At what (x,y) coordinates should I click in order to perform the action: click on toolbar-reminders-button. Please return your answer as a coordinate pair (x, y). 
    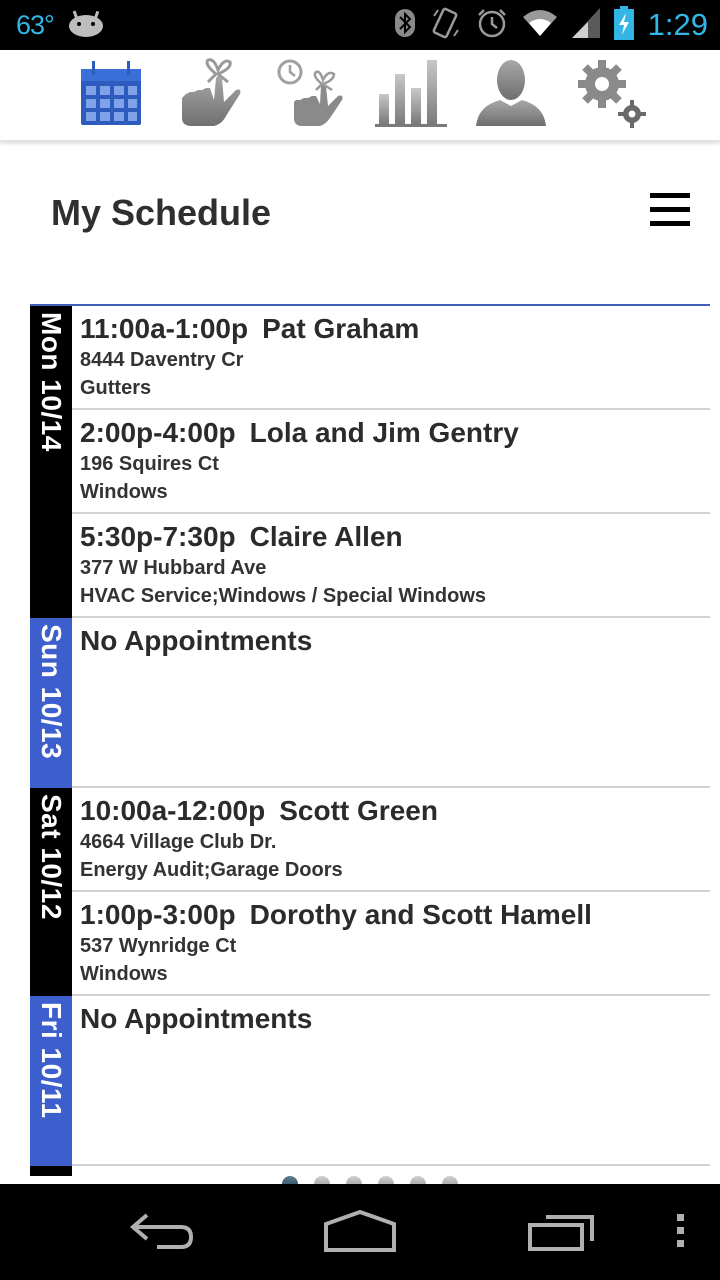
    Looking at the image, I should click on (211, 95).